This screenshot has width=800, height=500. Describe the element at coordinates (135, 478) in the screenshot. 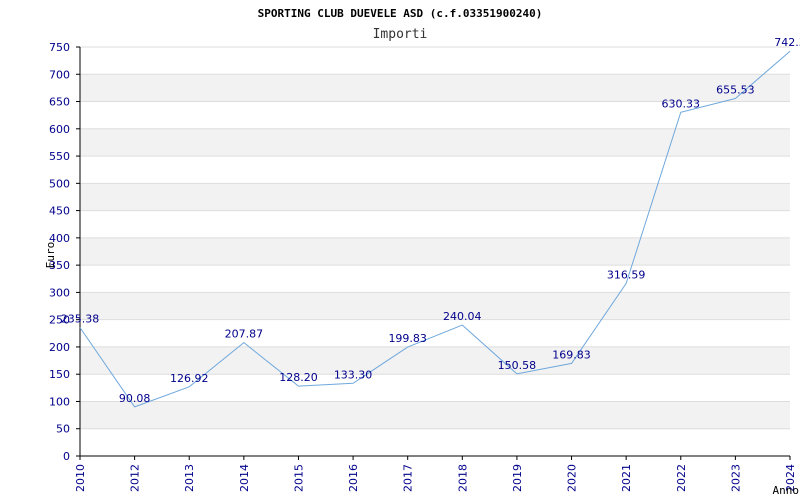

I see `x-tick-label: 2012` at that location.